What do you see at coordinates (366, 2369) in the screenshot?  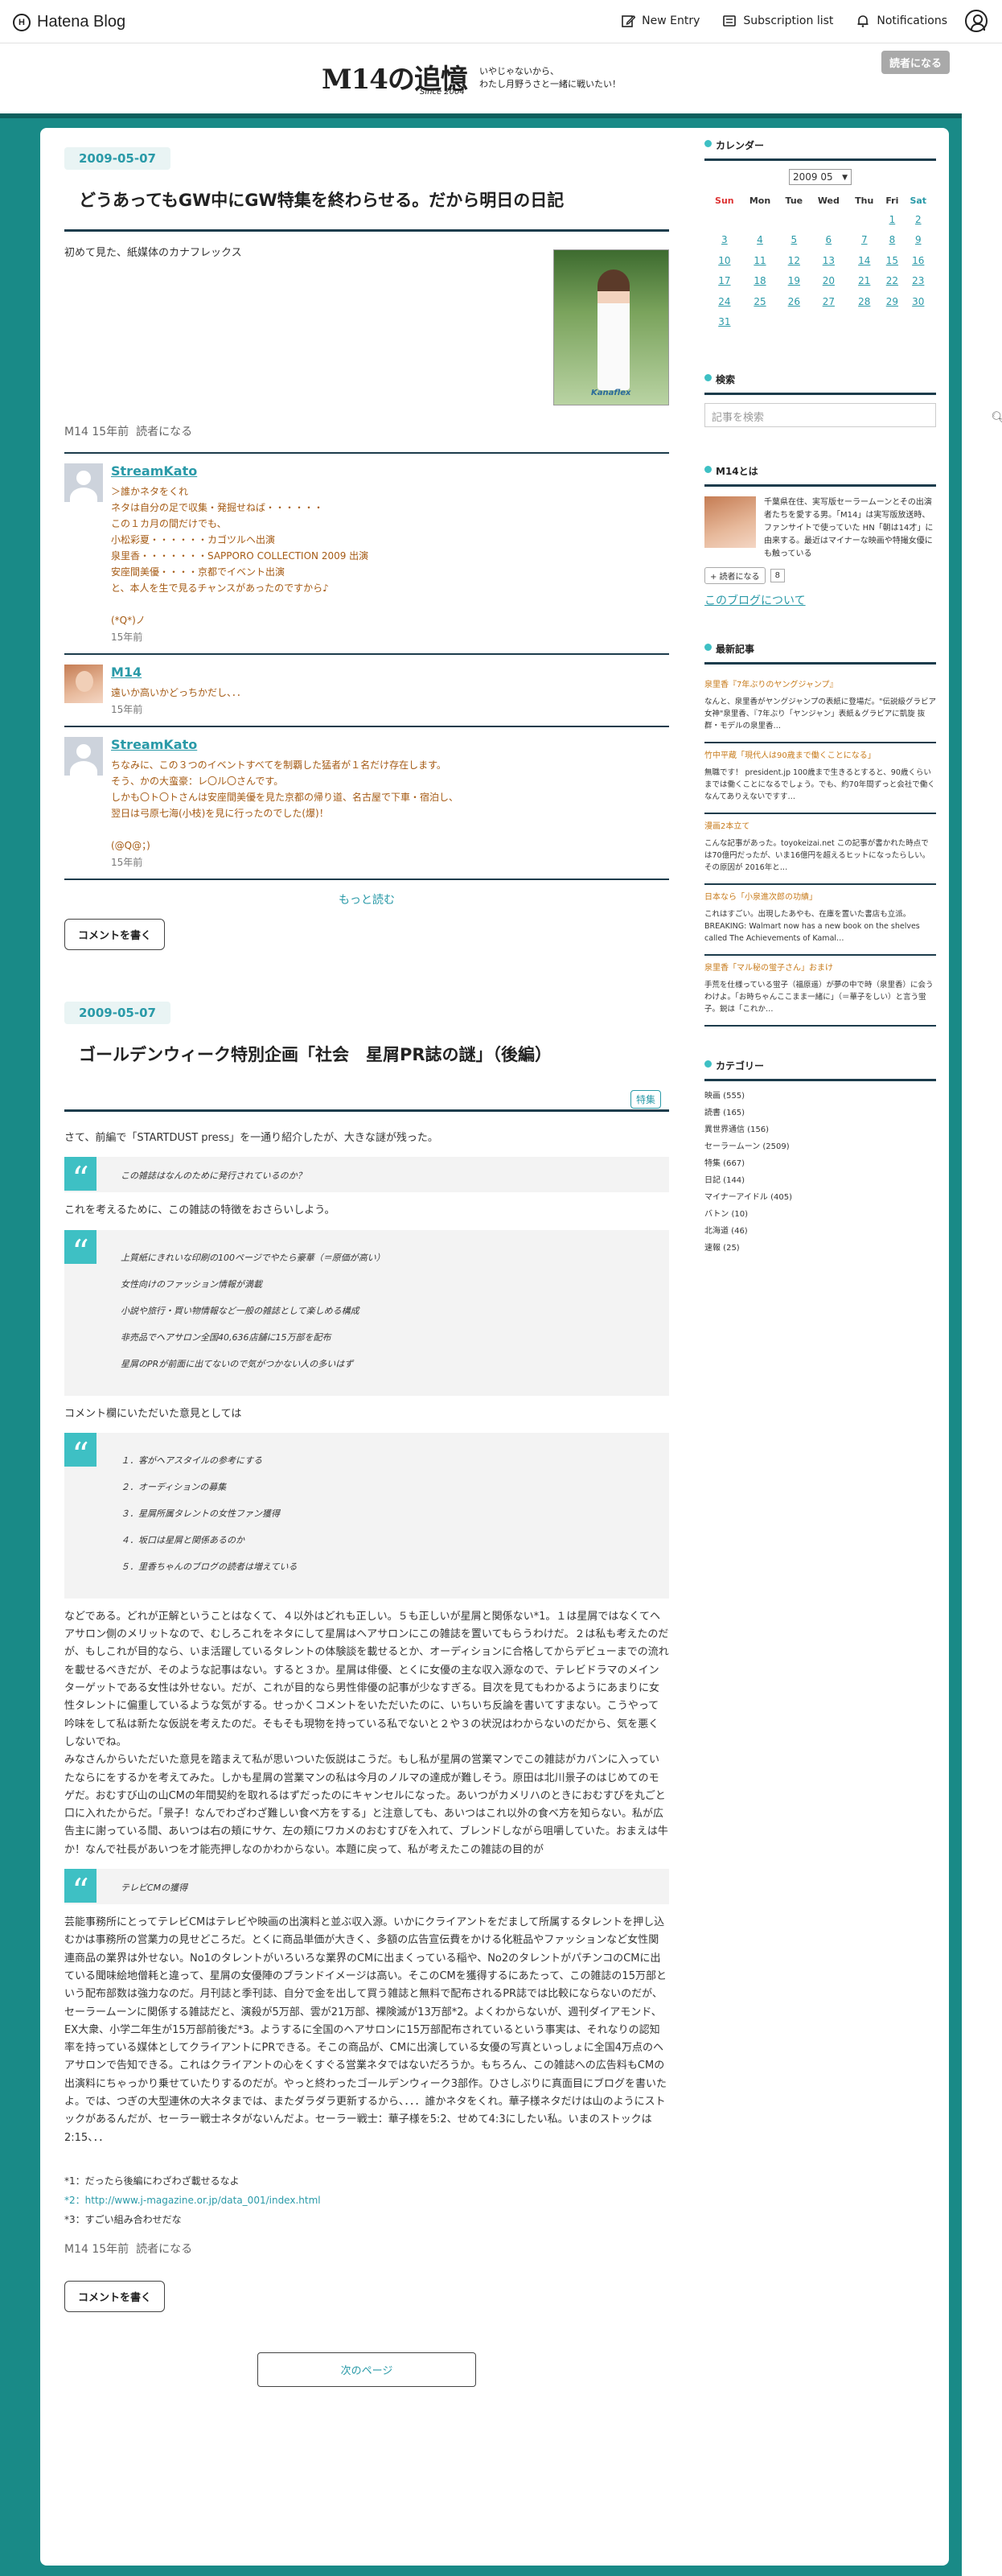 I see `next-page-button: 次のページ` at bounding box center [366, 2369].